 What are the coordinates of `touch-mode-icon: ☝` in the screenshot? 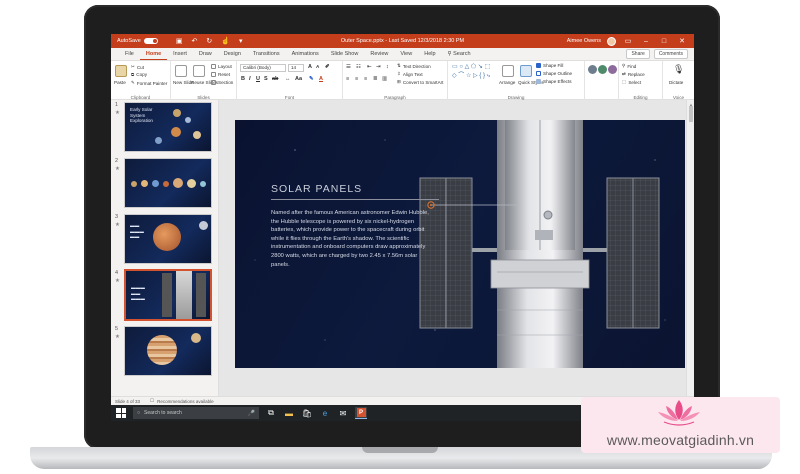 It's located at (225, 41).